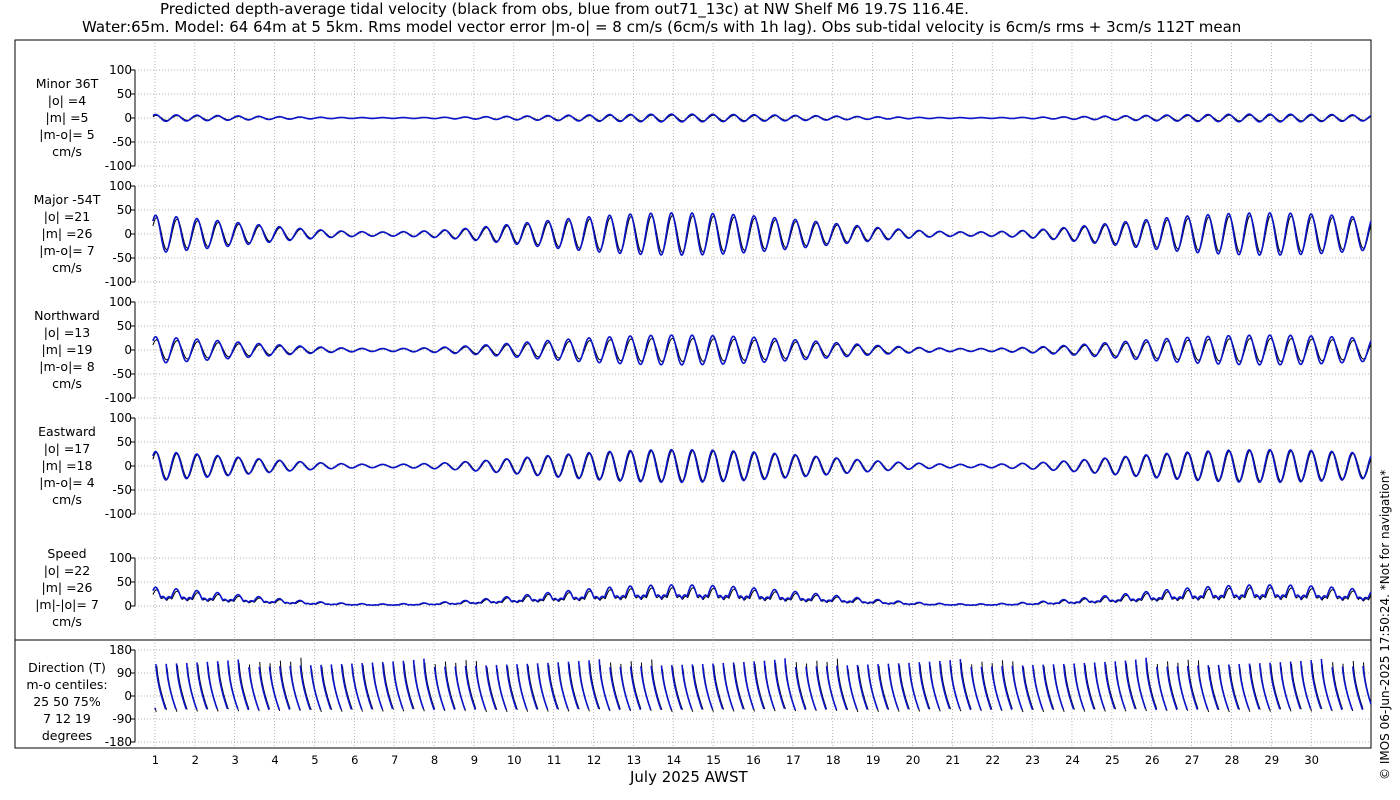  What do you see at coordinates (66, 684) in the screenshot?
I see `panel-label-direction: m-o centiles:` at bounding box center [66, 684].